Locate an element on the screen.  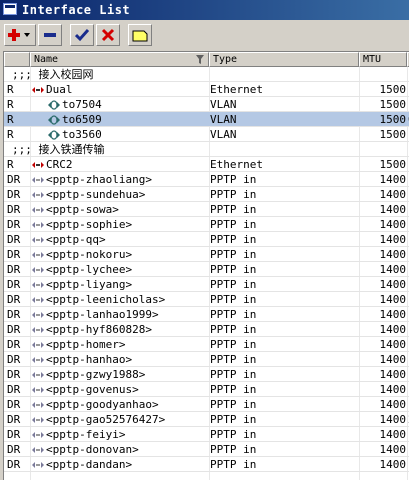
table-row: DR<pptp-dandan>PPTP in14001 is located at coordinates (206, 464).